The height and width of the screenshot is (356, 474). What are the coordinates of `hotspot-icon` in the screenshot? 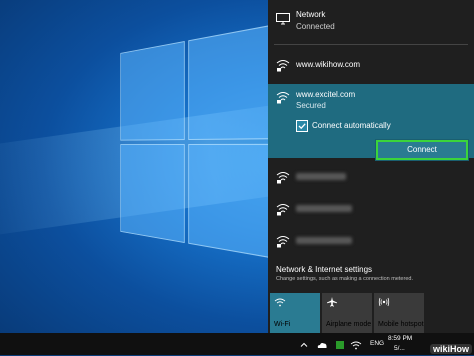 It's located at (384, 302).